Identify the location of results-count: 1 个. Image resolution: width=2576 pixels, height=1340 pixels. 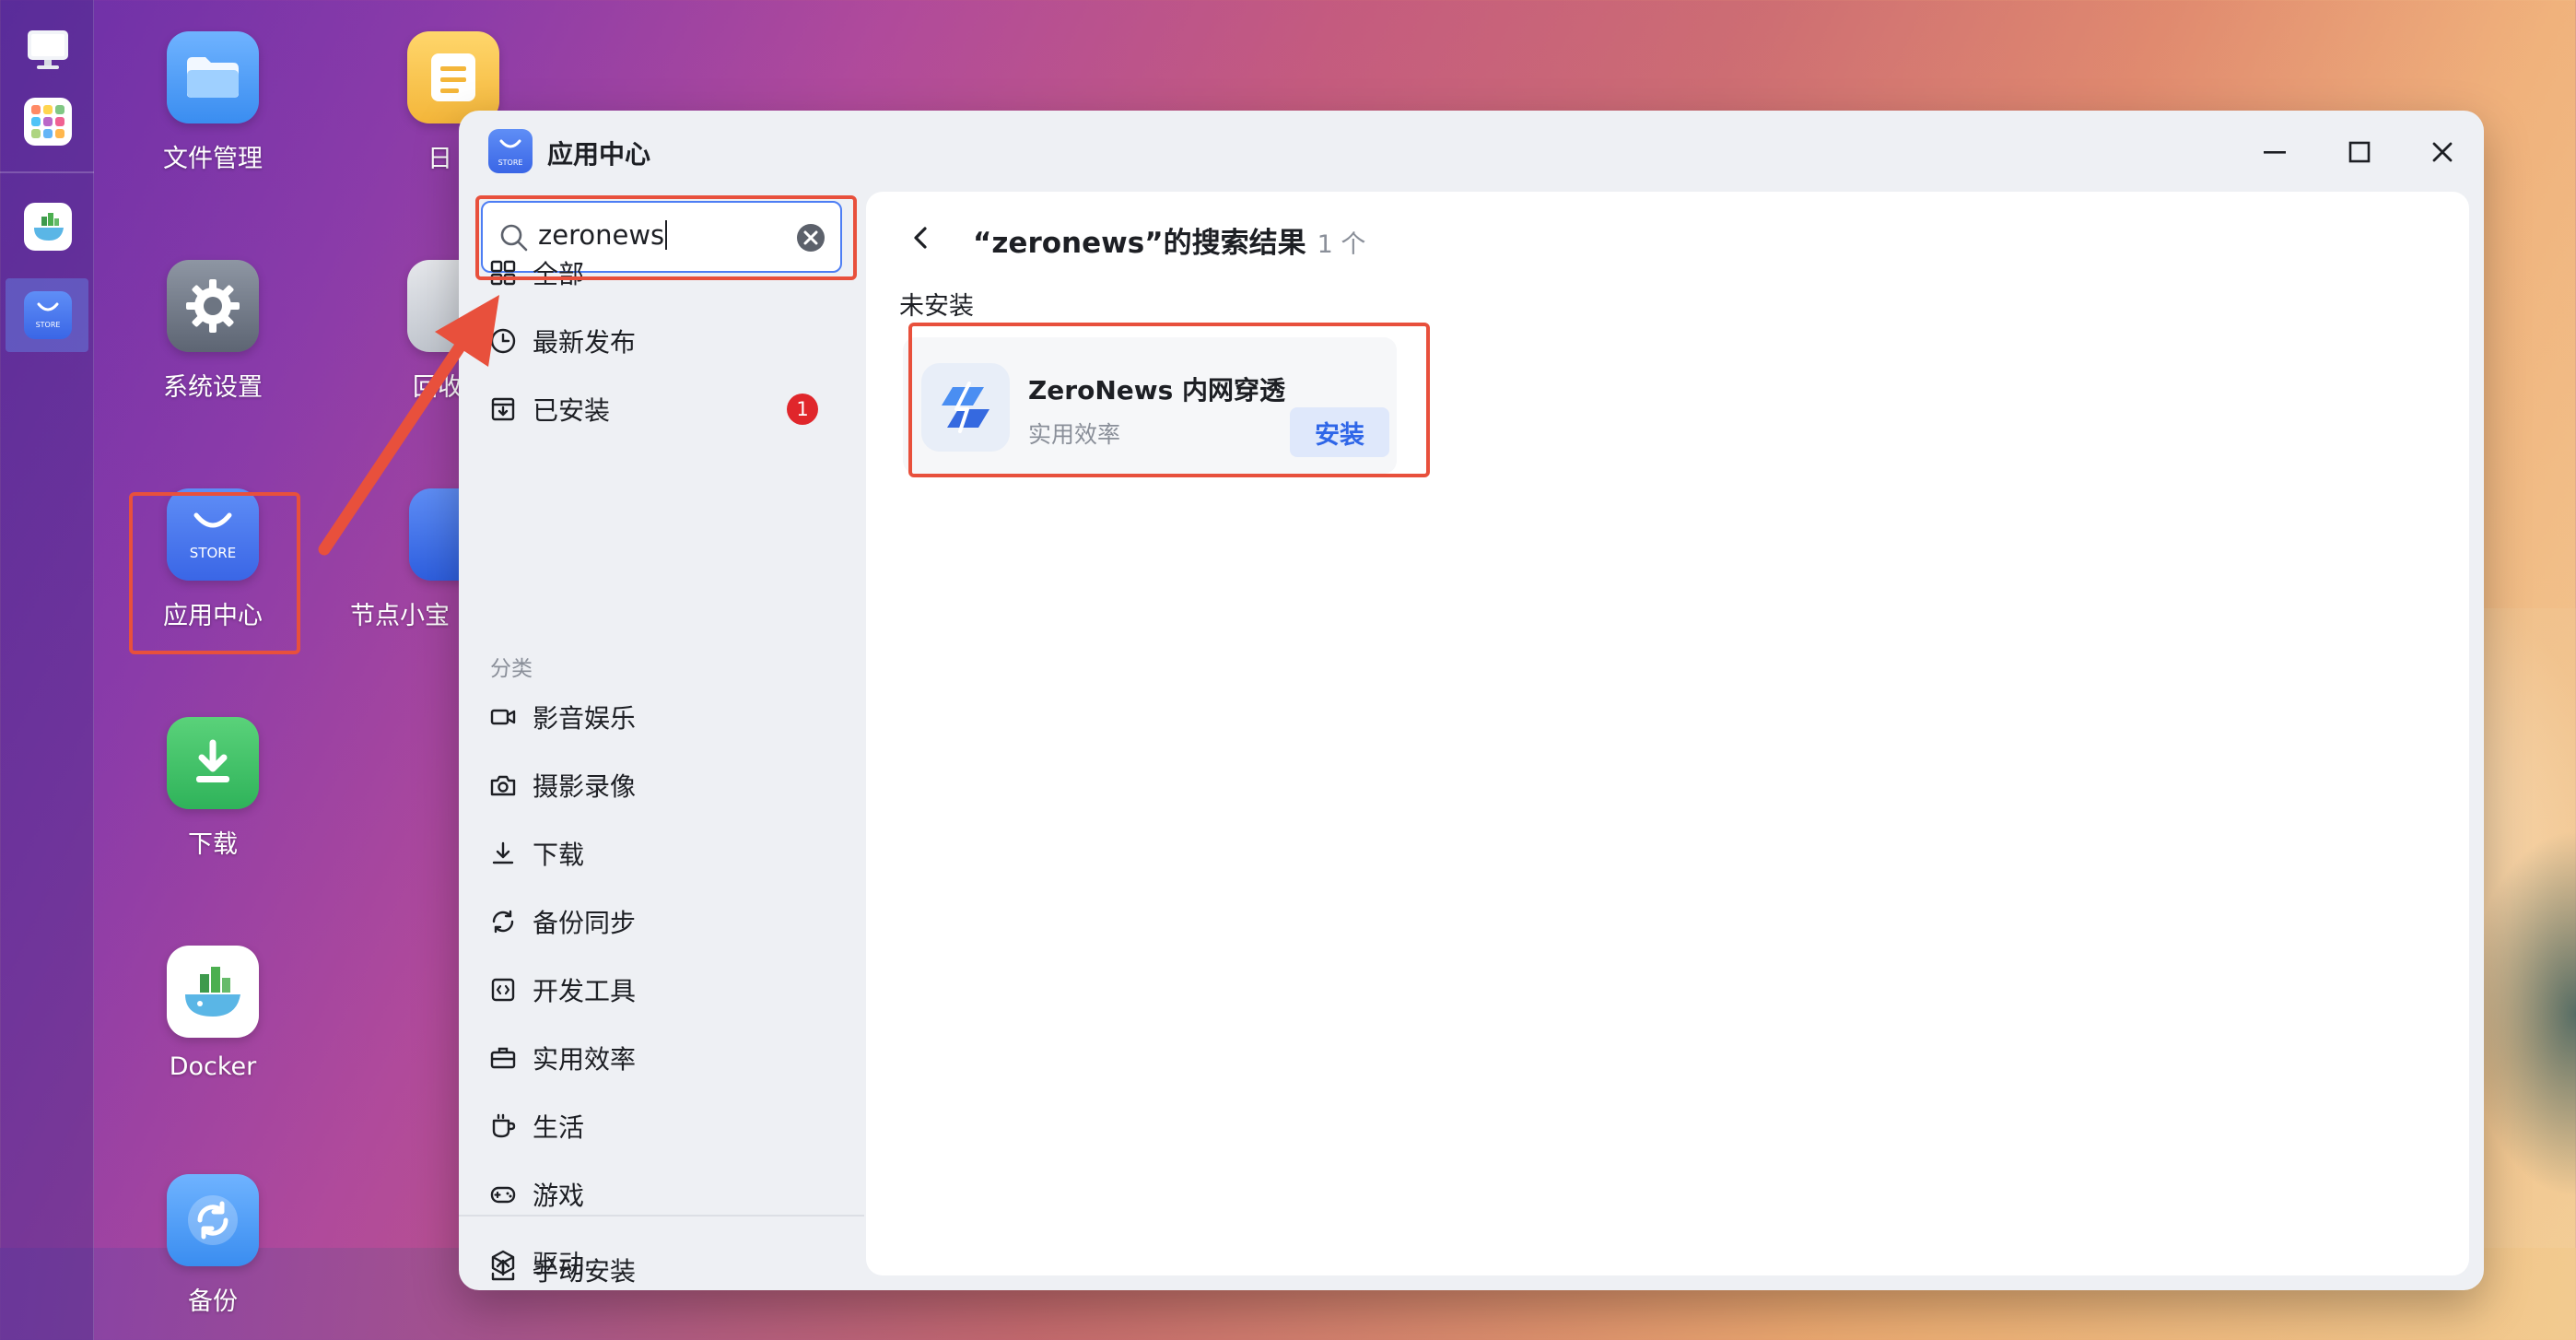
(1341, 244).